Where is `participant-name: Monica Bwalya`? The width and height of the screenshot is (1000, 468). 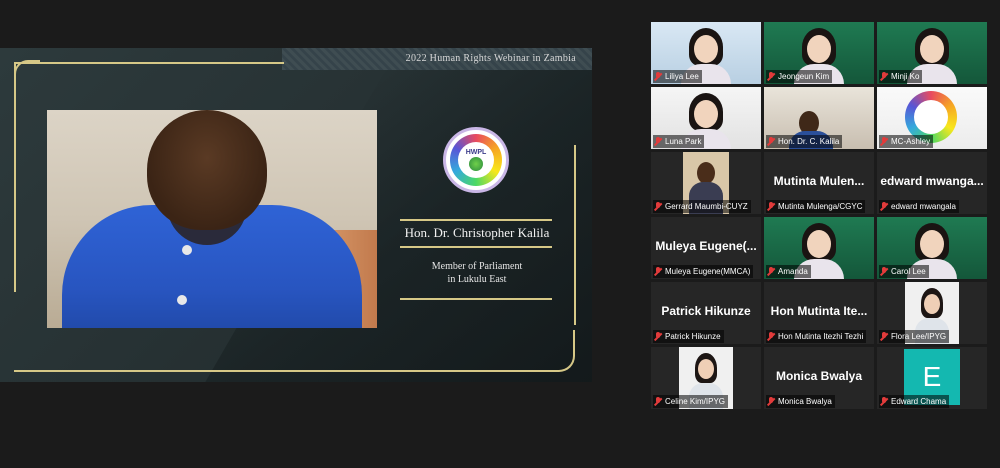
participant-name: Monica Bwalya is located at coordinates (805, 401).